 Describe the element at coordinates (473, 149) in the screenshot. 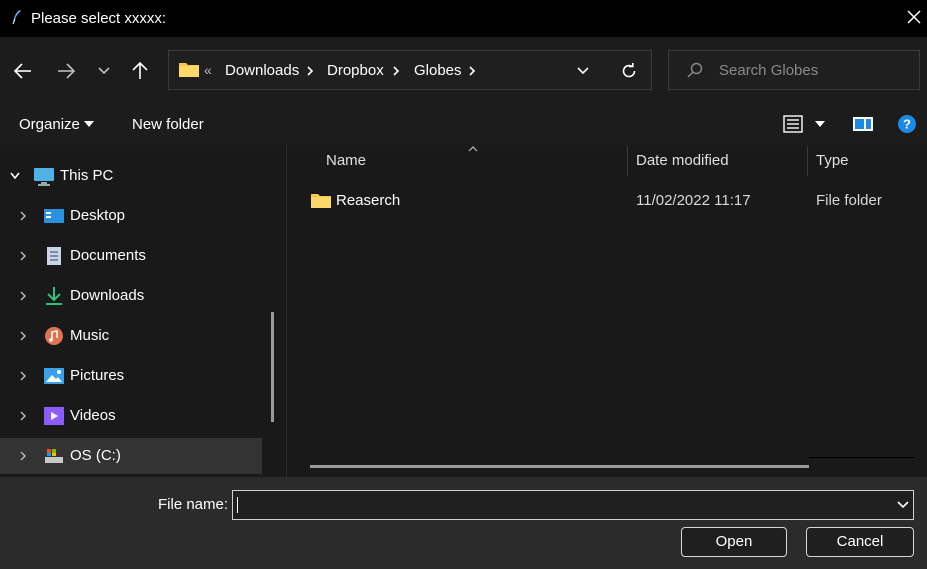

I see `sort-ascending-icon` at that location.